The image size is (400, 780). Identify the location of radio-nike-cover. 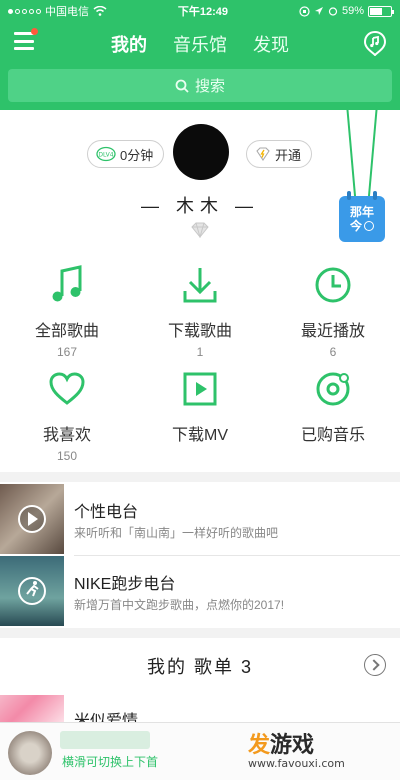
(32, 591).